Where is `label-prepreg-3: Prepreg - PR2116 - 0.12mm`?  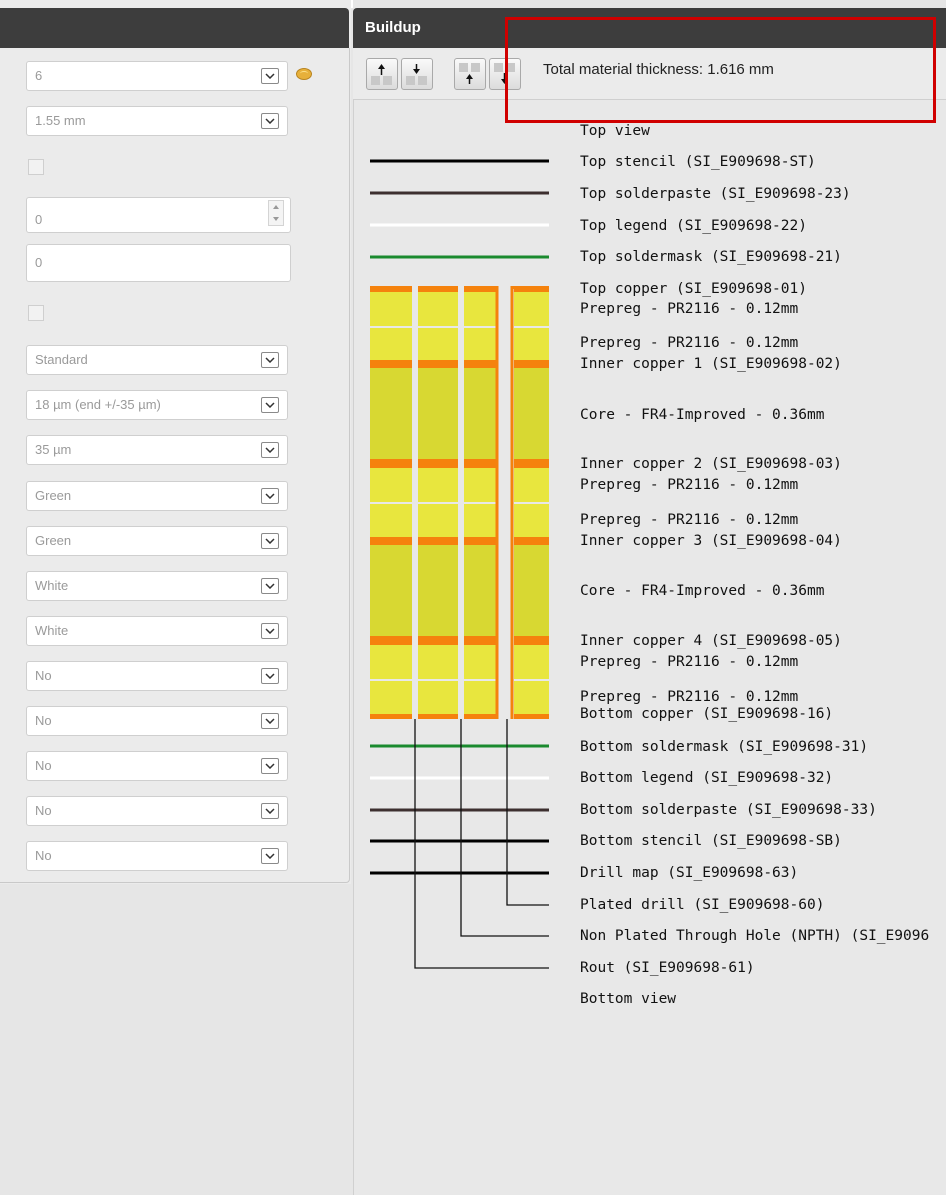 label-prepreg-3: Prepreg - PR2116 - 0.12mm is located at coordinates (689, 485).